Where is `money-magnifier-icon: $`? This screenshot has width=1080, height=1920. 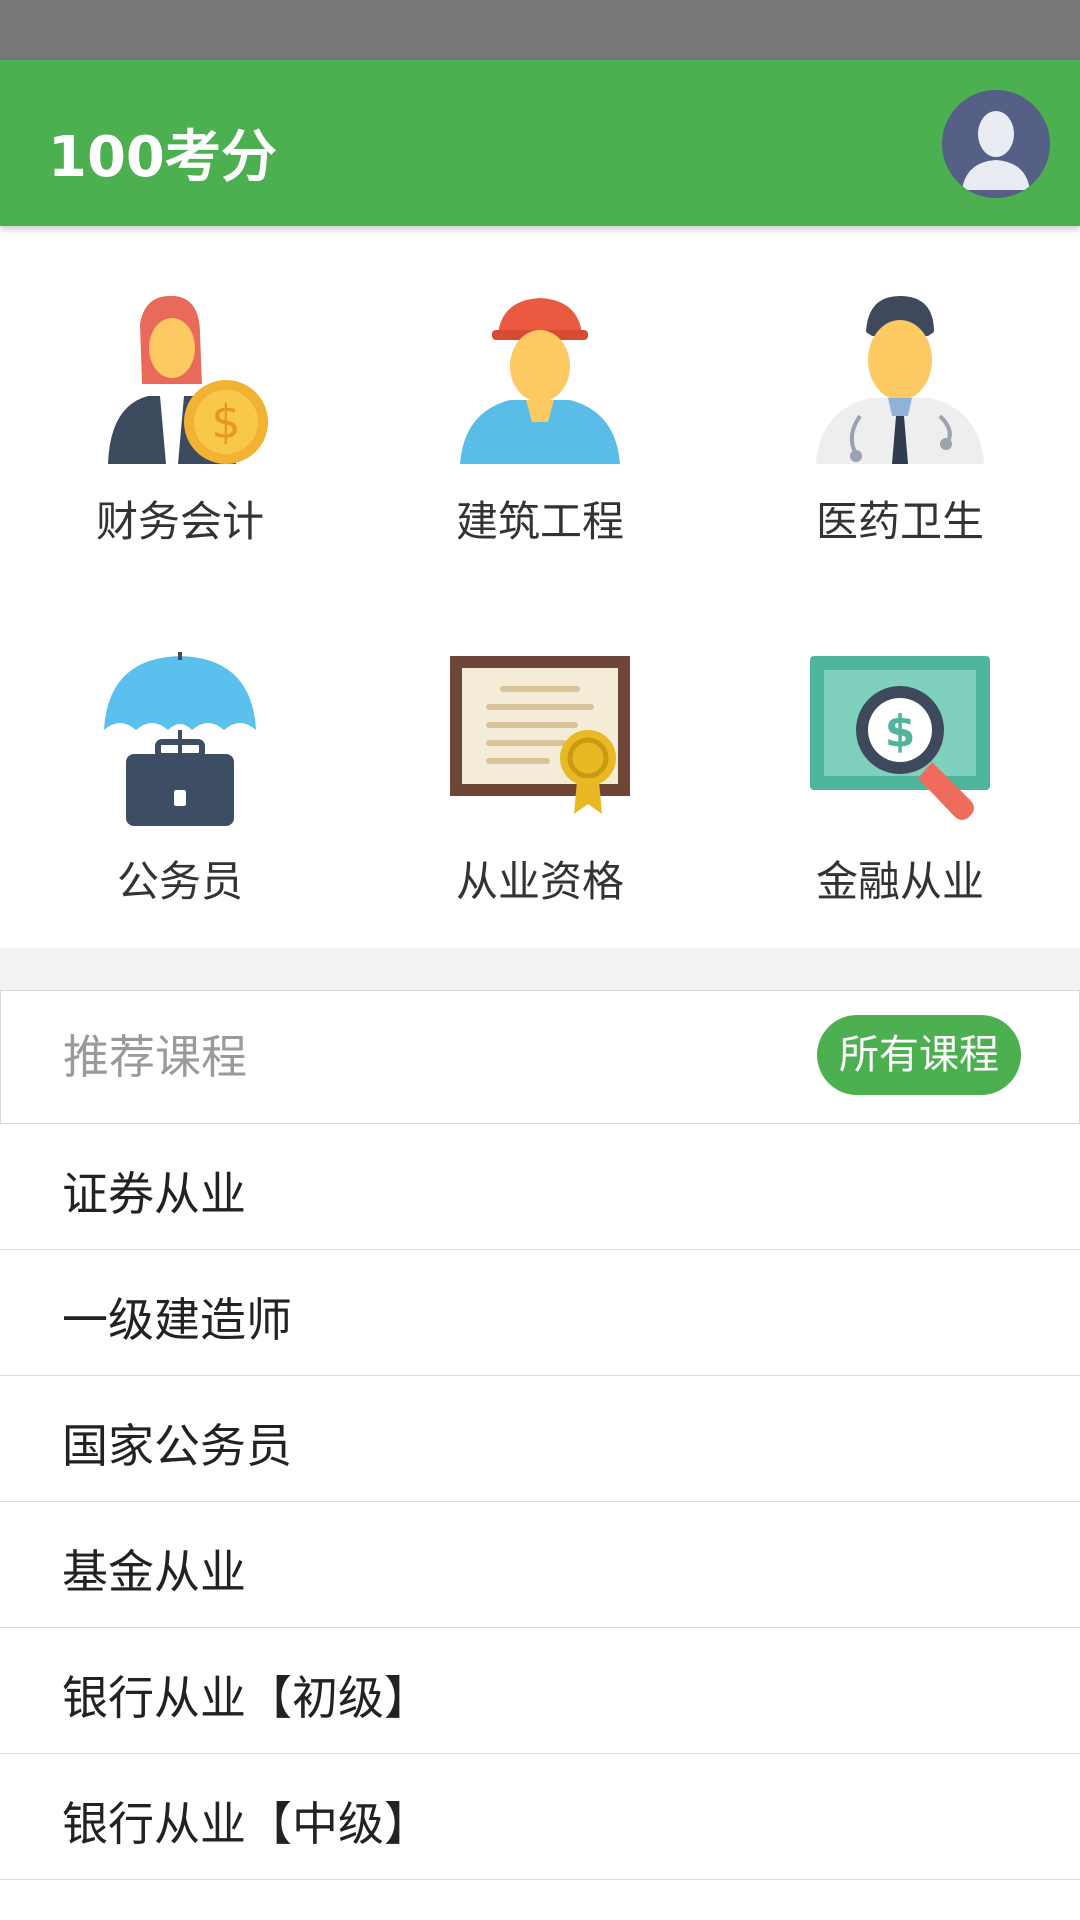 money-magnifier-icon: $ is located at coordinates (900, 738).